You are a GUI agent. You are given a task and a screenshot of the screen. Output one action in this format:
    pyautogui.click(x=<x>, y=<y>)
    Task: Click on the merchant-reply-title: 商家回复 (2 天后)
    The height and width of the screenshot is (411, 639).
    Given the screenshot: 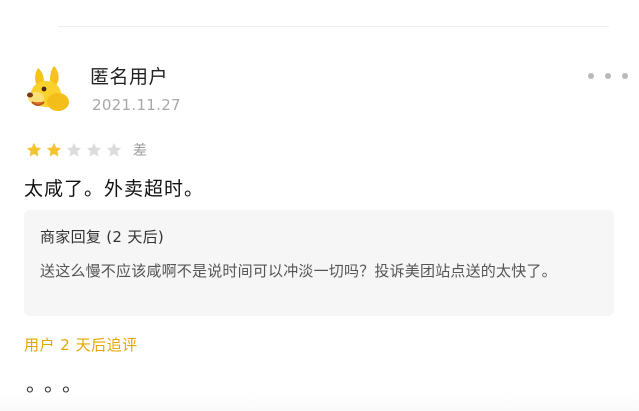 What is the action you would take?
    pyautogui.click(x=102, y=237)
    